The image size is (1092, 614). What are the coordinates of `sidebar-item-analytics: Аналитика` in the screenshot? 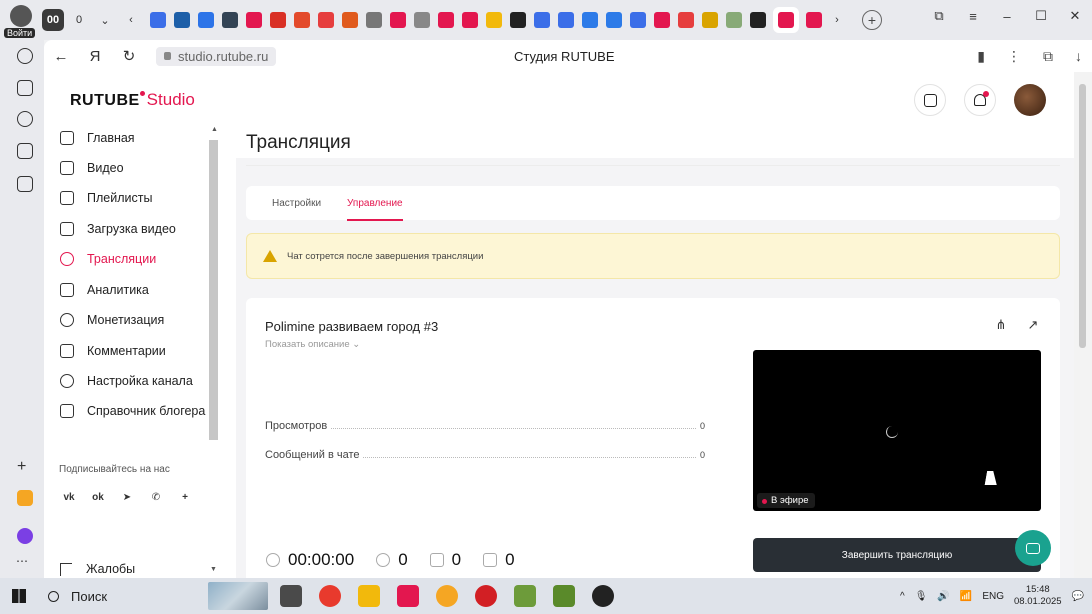 It's located at (104, 290).